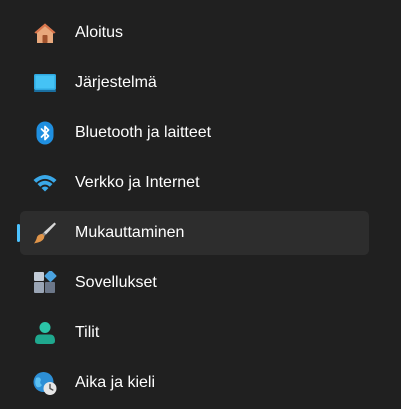 The image size is (401, 409). I want to click on person-icon, so click(45, 333).